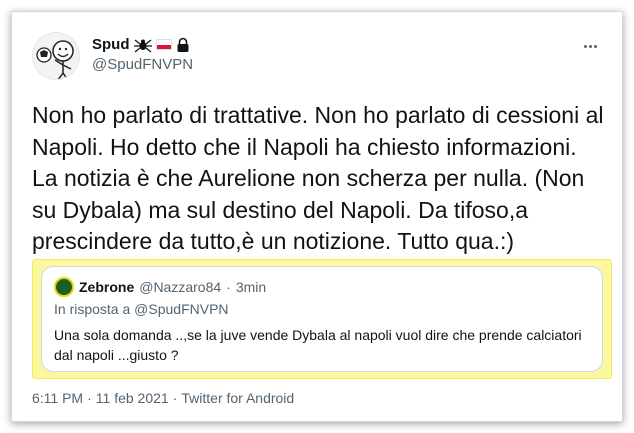  Describe the element at coordinates (251, 287) in the screenshot. I see `quoted-time: 3min` at that location.